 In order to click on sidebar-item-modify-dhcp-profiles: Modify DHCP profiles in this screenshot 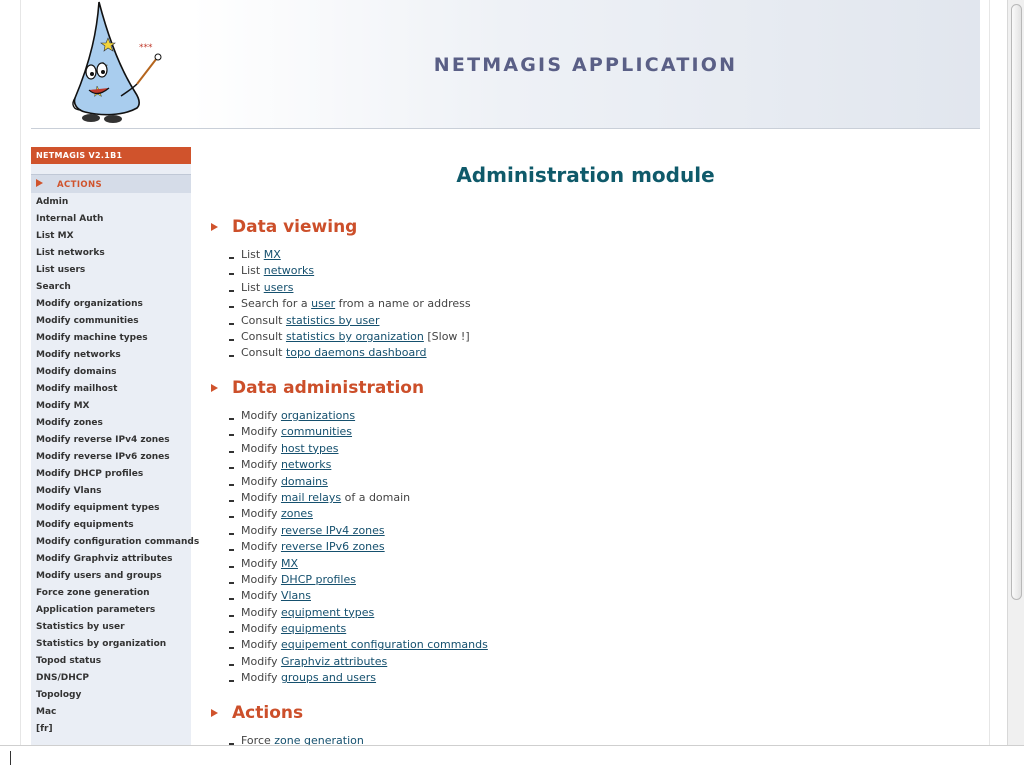, I will do `click(113, 476)`.